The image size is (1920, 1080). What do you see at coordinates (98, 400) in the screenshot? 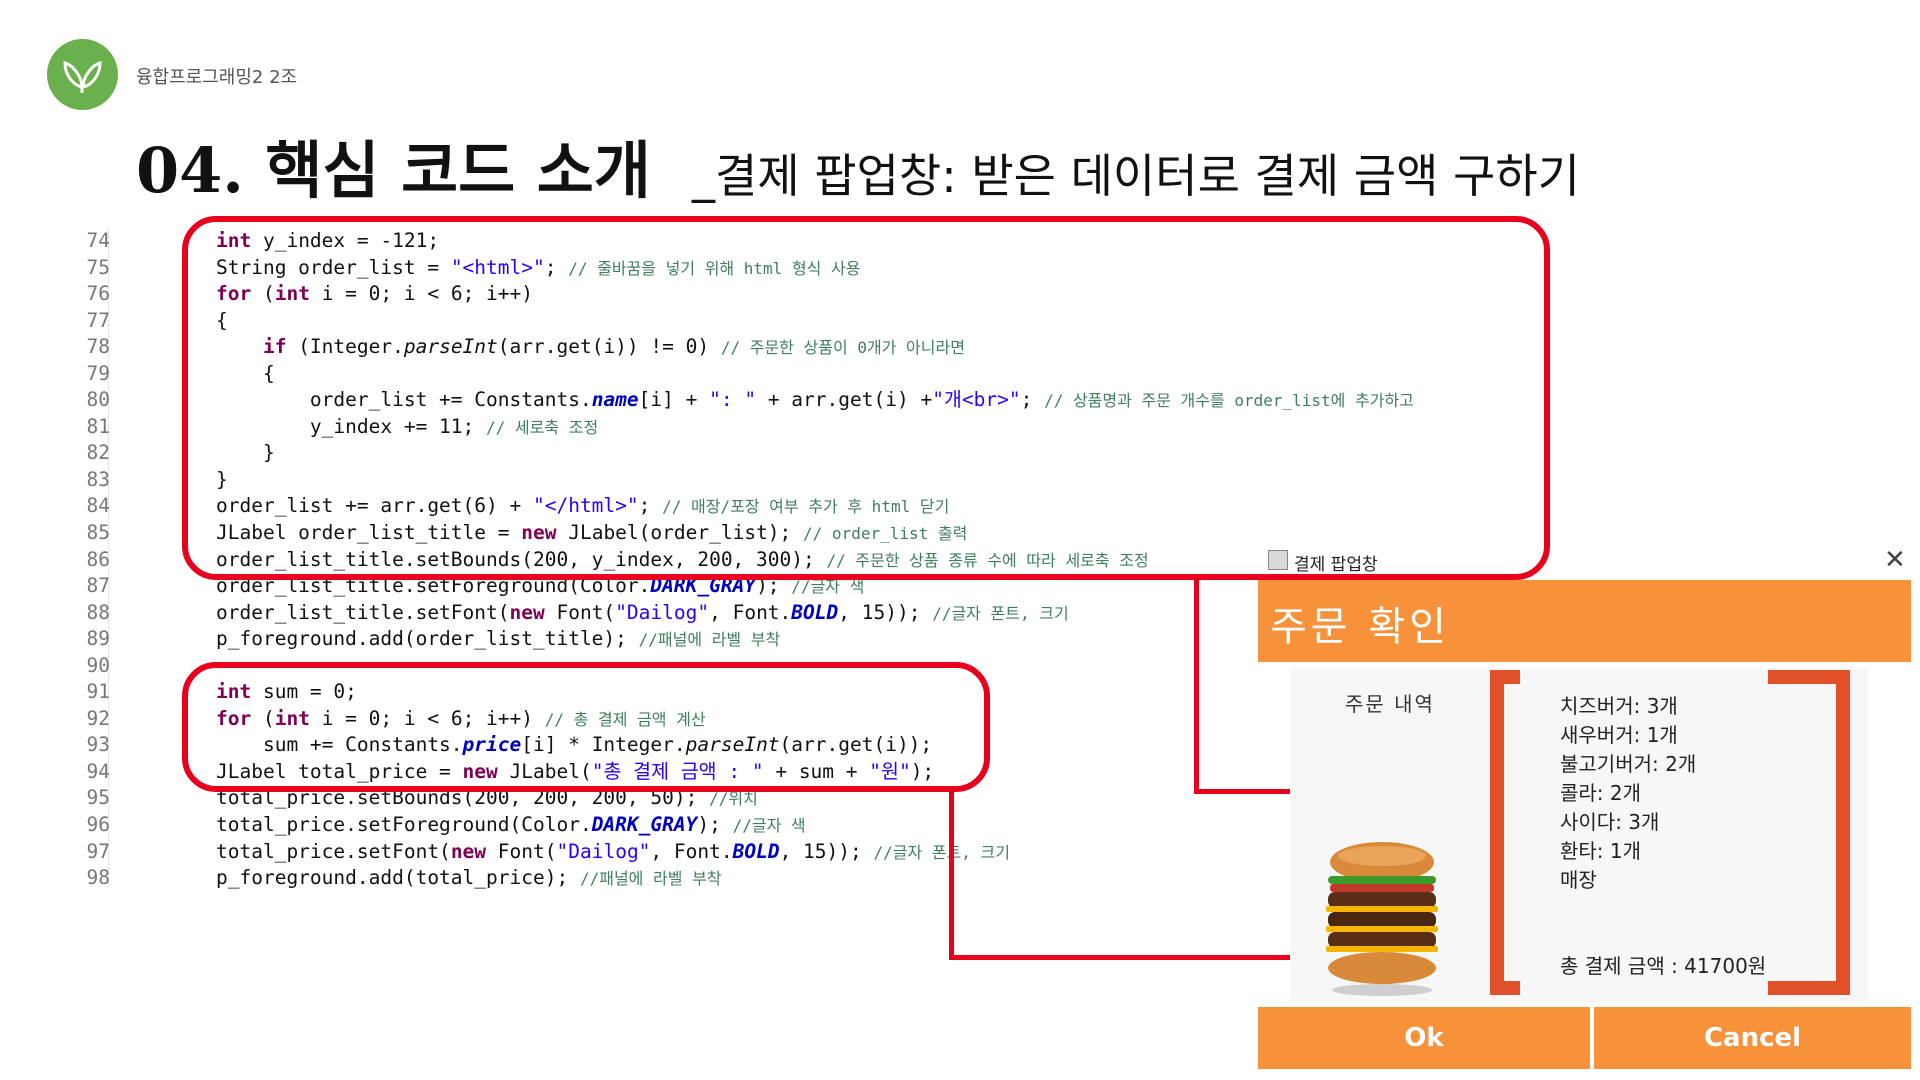
I see `line-number: 80` at bounding box center [98, 400].